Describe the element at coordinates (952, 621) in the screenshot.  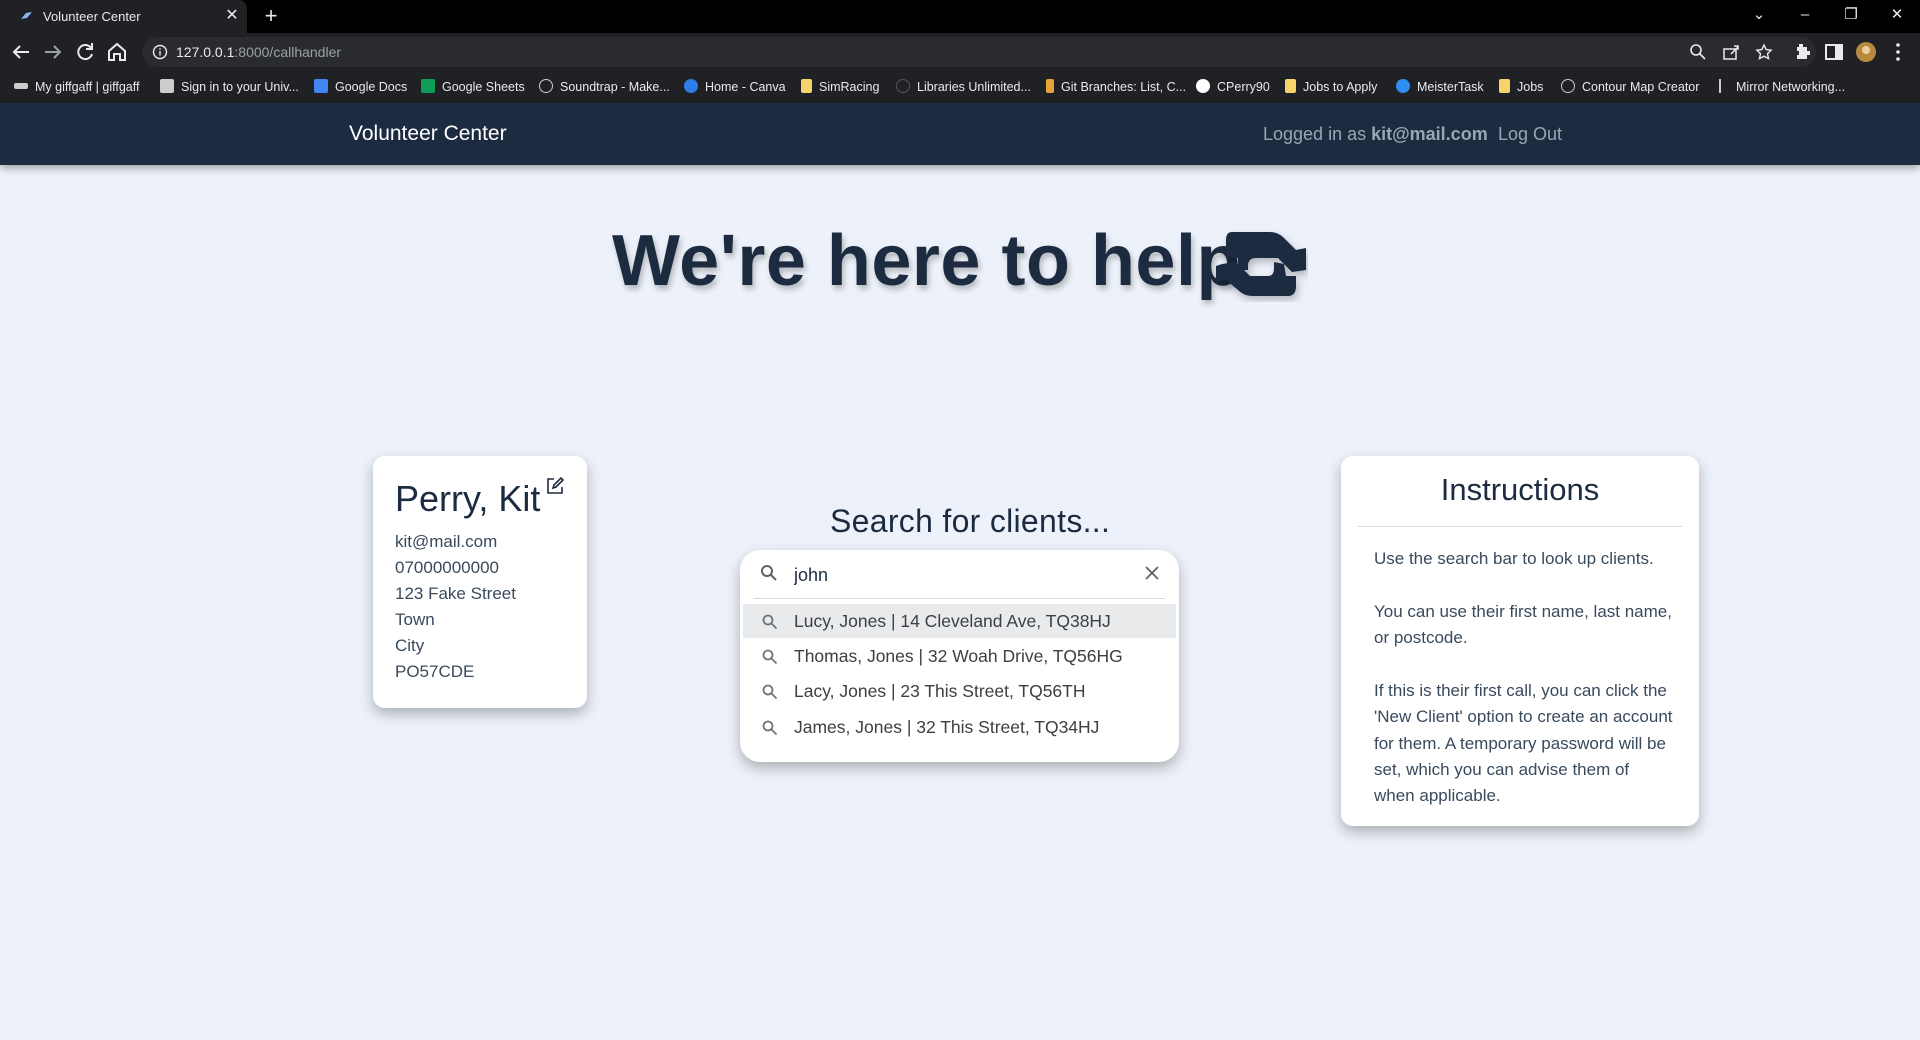
I see `suggestion-text: Lucy, Jones | 14 Cleveland Ave, TQ38HJ` at that location.